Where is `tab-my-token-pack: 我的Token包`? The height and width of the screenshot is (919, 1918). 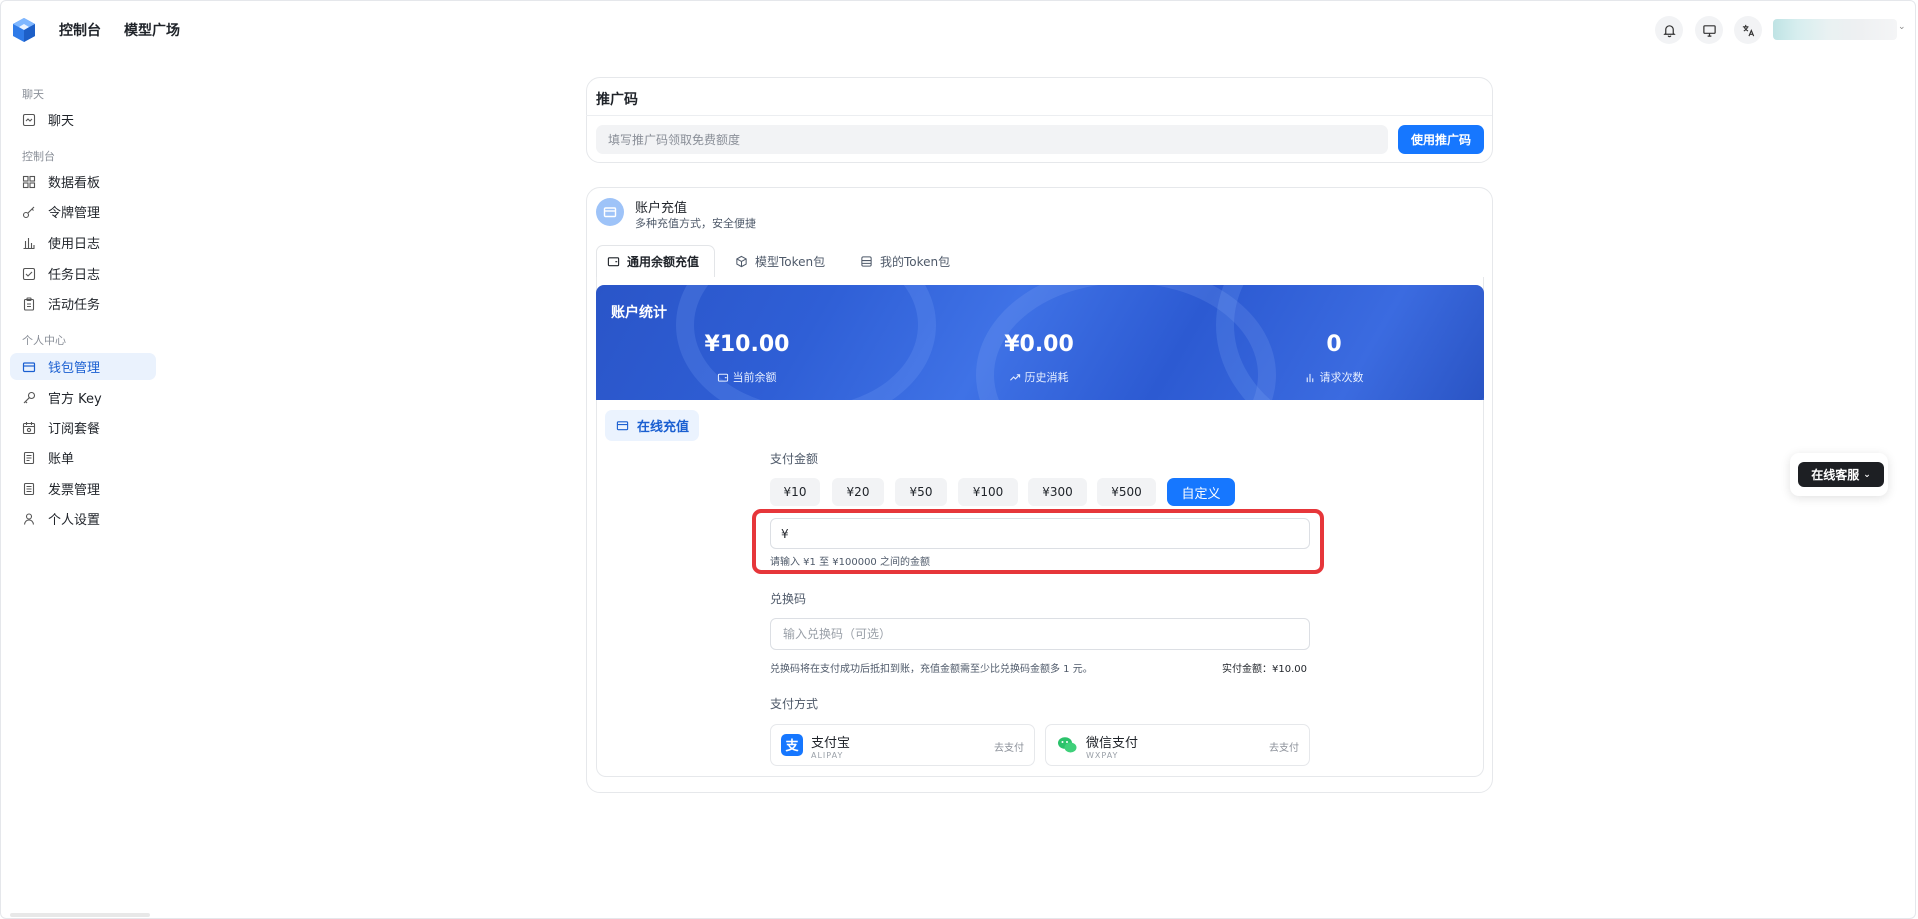
tab-my-token-pack: 我的Token包 is located at coordinates (905, 261).